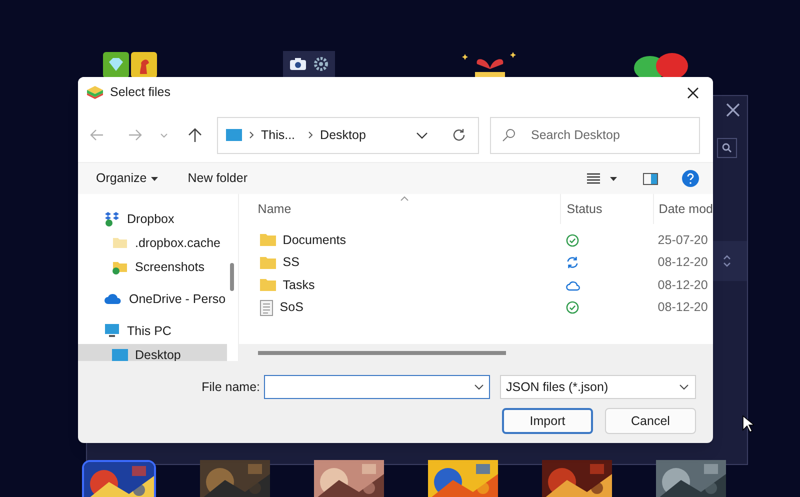 This screenshot has width=800, height=497. I want to click on search-button, so click(727, 148).